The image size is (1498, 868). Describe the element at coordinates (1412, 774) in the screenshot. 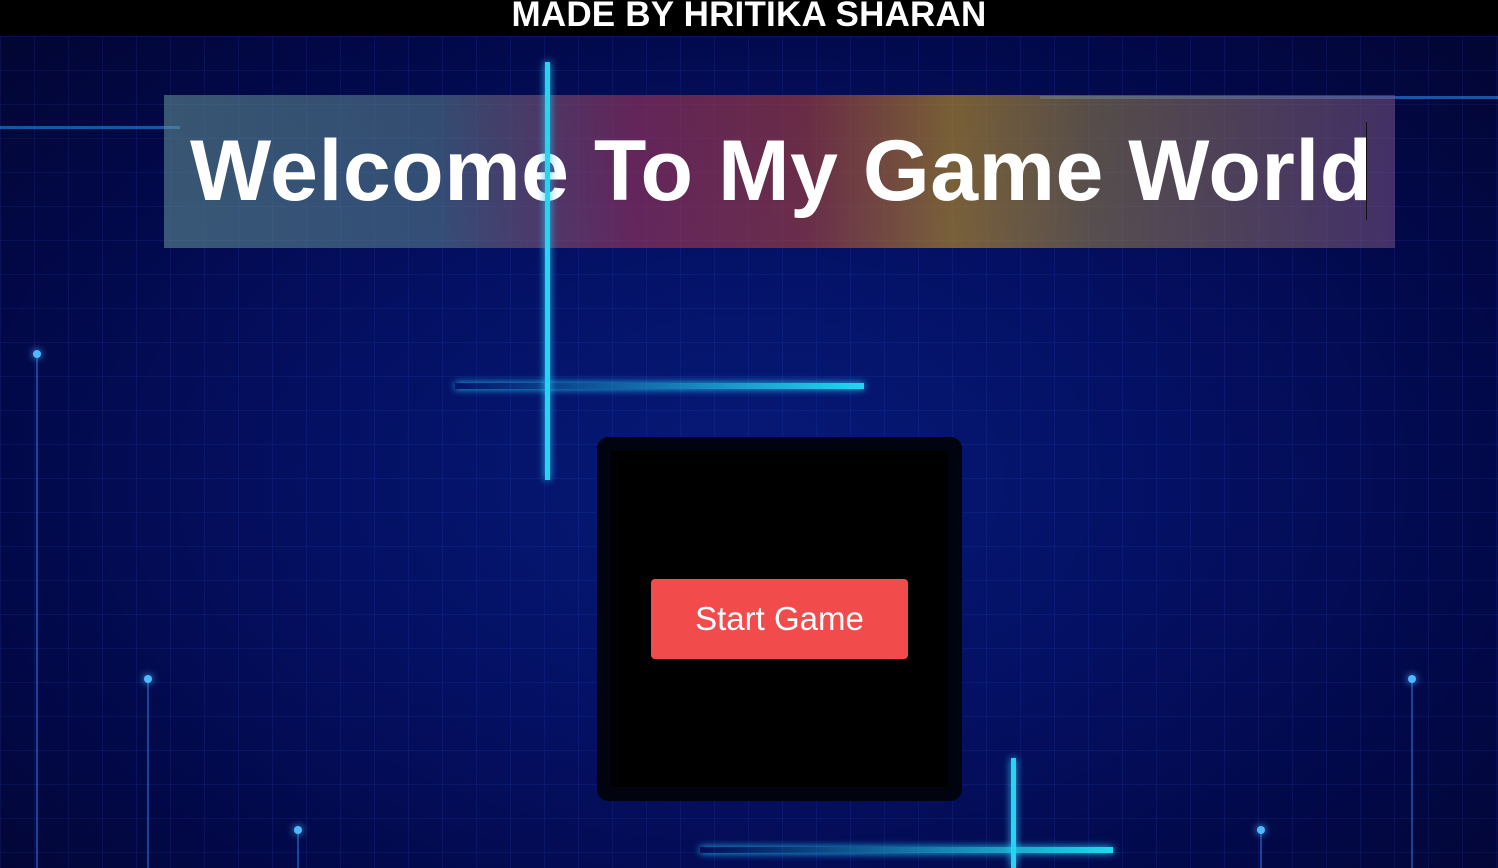

I see `circuit-trace-right` at that location.